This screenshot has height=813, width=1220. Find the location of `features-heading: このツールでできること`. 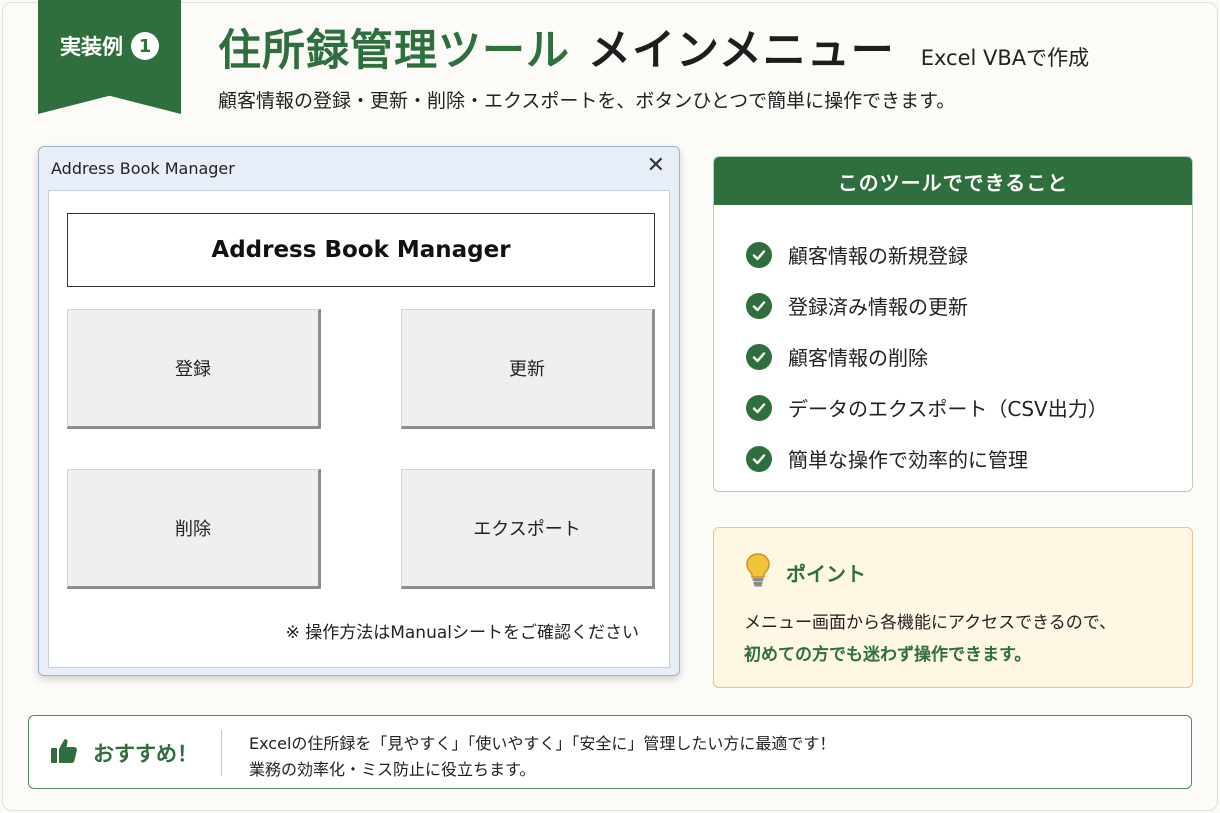

features-heading: このツールでできること is located at coordinates (953, 181).